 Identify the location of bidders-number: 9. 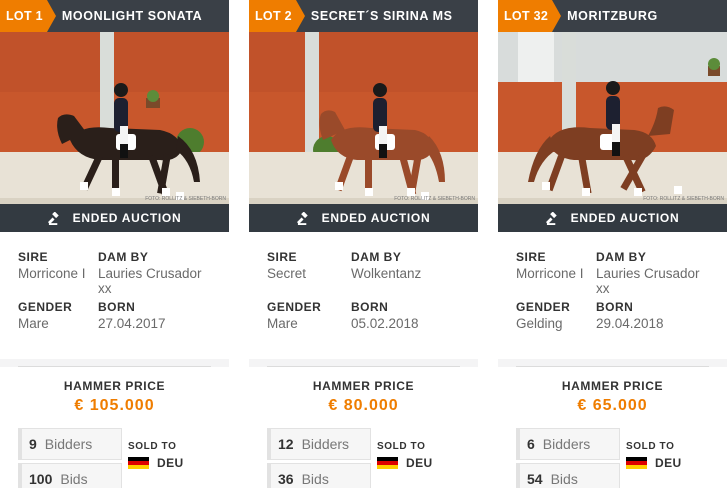
(33, 444).